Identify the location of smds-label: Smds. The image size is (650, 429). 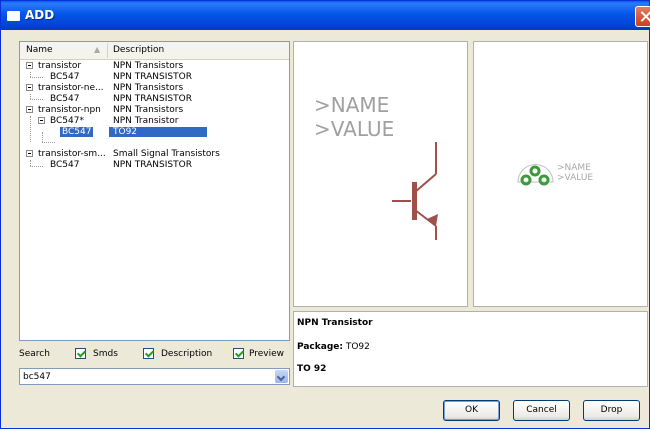
(105, 354).